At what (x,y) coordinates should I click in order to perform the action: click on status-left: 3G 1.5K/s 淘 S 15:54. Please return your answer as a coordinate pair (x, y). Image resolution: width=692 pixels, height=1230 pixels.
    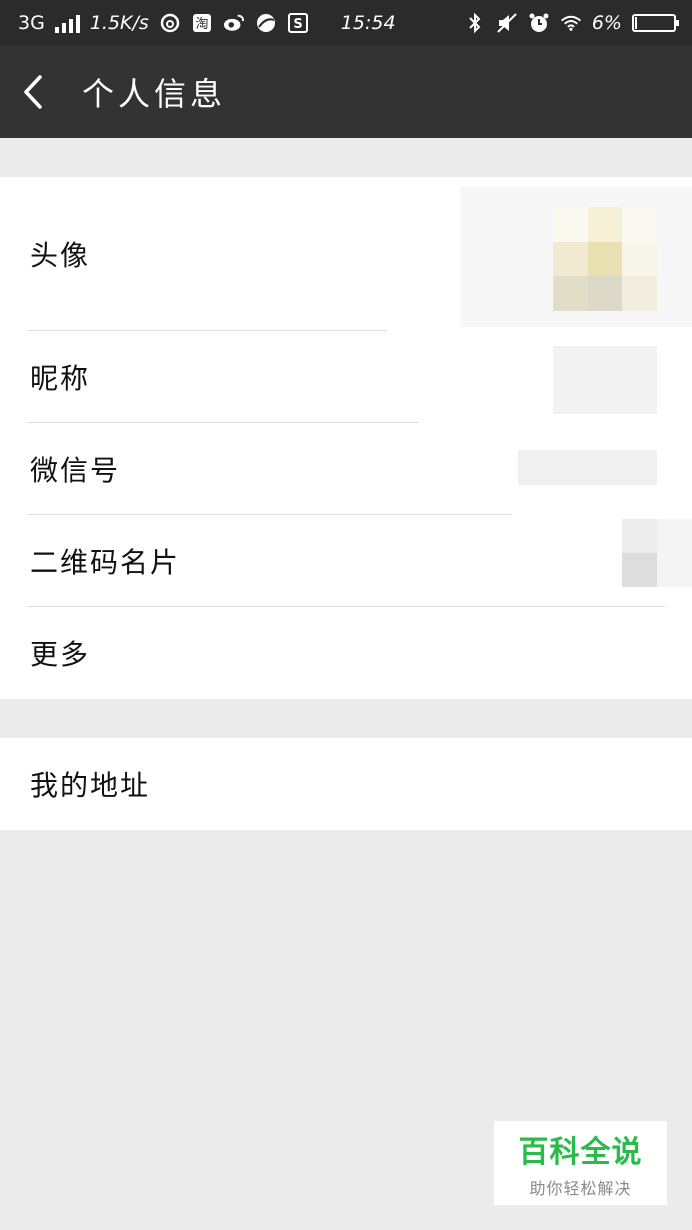
    Looking at the image, I should click on (207, 23).